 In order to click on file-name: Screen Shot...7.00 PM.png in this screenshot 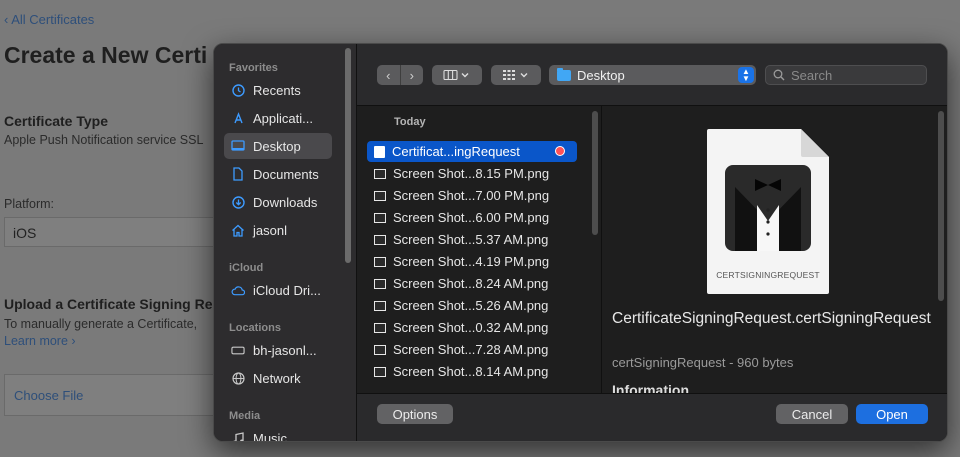, I will do `click(471, 195)`.